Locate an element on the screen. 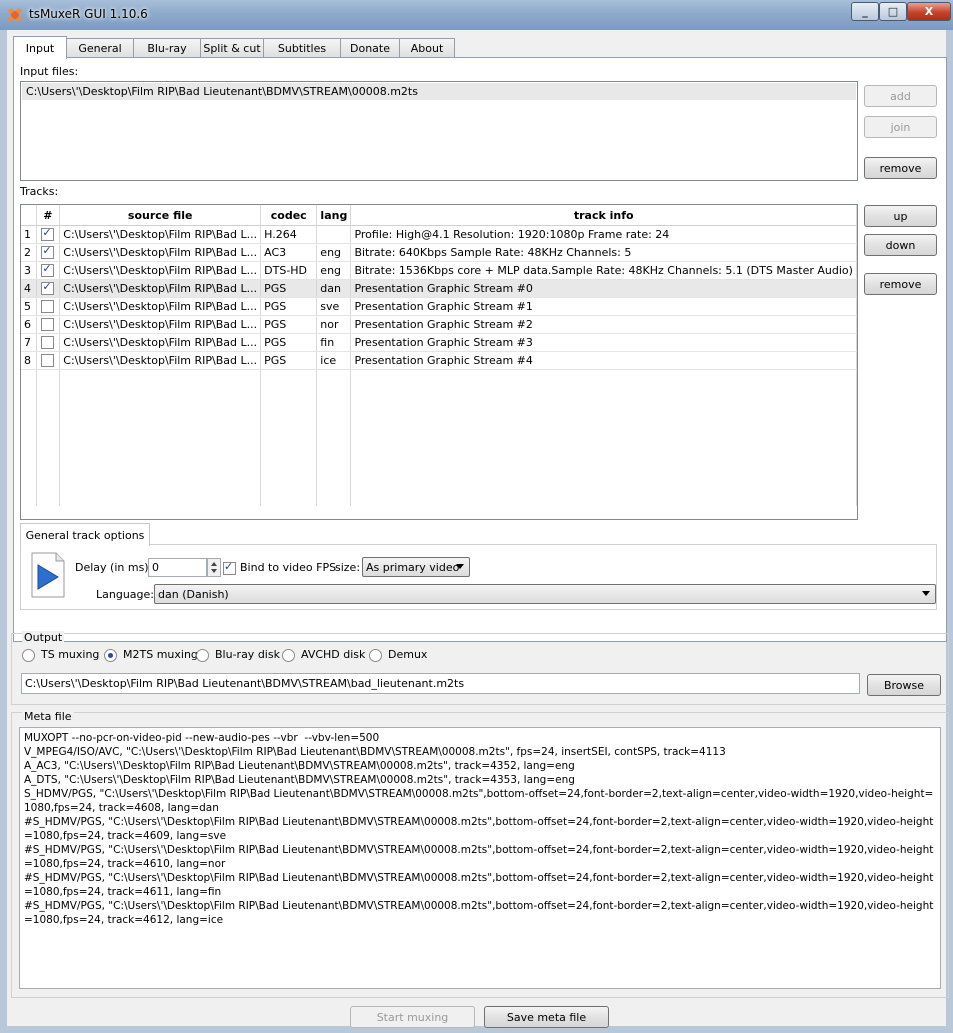 The height and width of the screenshot is (1033, 953). bind-fps-label: Bind to video FPS is located at coordinates (288, 567).